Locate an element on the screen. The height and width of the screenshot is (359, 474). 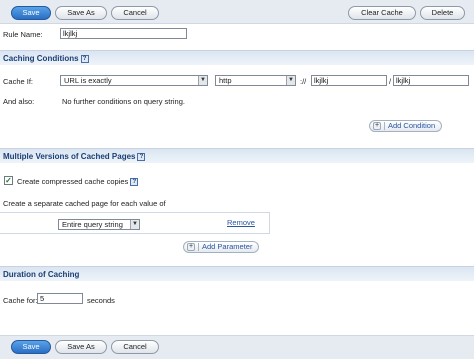
add-parameter-button: + Add Parameter is located at coordinates (221, 247).